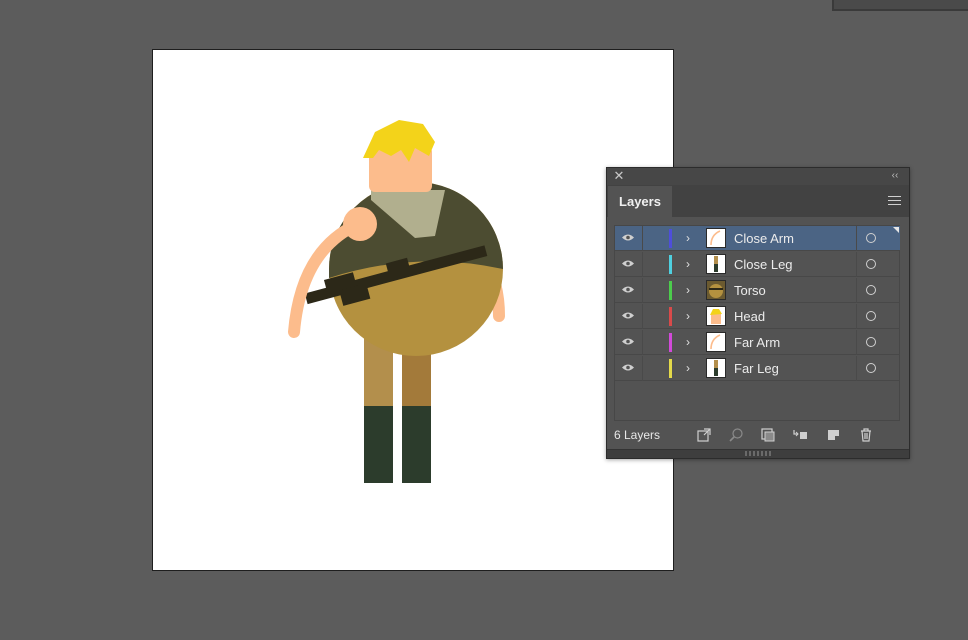 The width and height of the screenshot is (968, 640). Describe the element at coordinates (749, 316) in the screenshot. I see `layer-name: Head` at that location.